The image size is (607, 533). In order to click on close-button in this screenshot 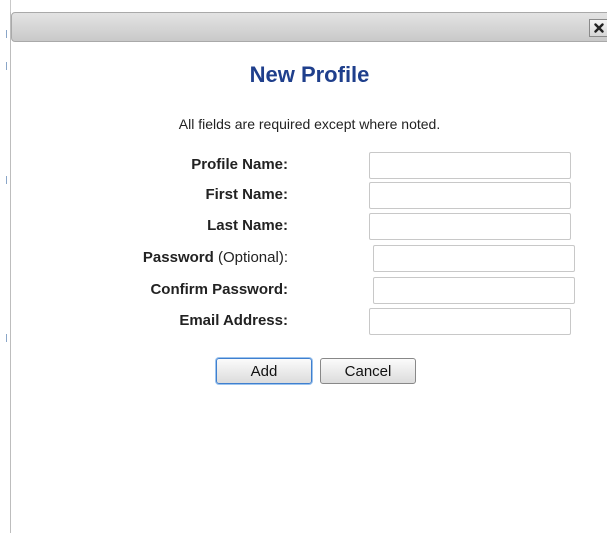, I will do `click(598, 28)`.